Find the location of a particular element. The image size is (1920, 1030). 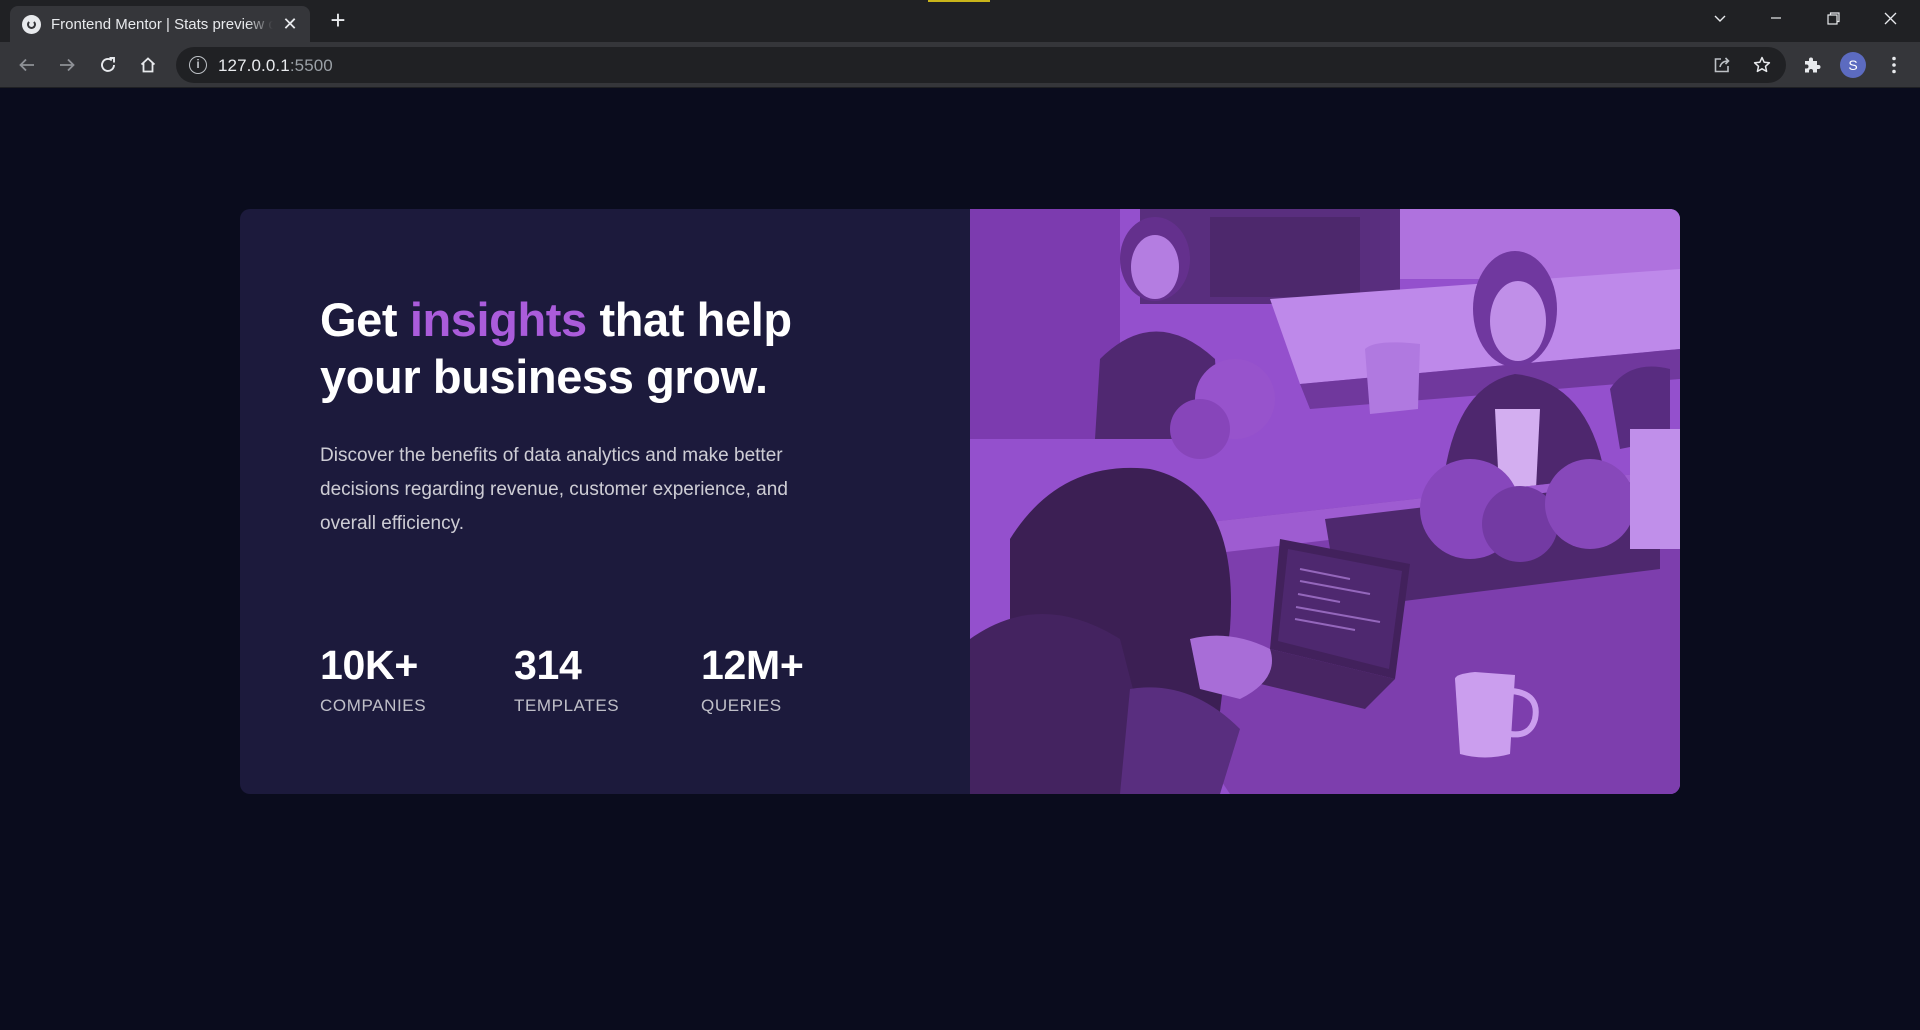

chevron-down-icon is located at coordinates (1720, 18).